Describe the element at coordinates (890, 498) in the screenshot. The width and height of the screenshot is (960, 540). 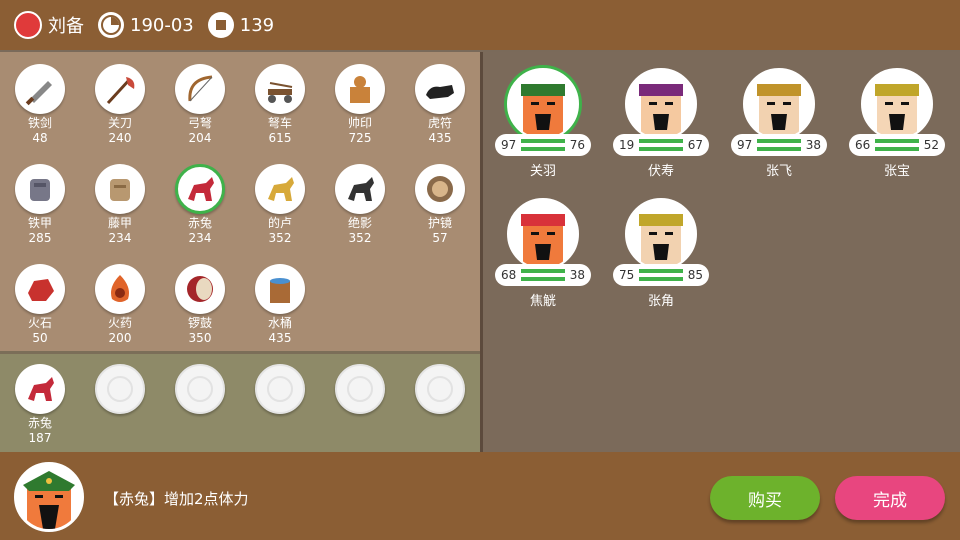
I see `done-button: 完成` at that location.